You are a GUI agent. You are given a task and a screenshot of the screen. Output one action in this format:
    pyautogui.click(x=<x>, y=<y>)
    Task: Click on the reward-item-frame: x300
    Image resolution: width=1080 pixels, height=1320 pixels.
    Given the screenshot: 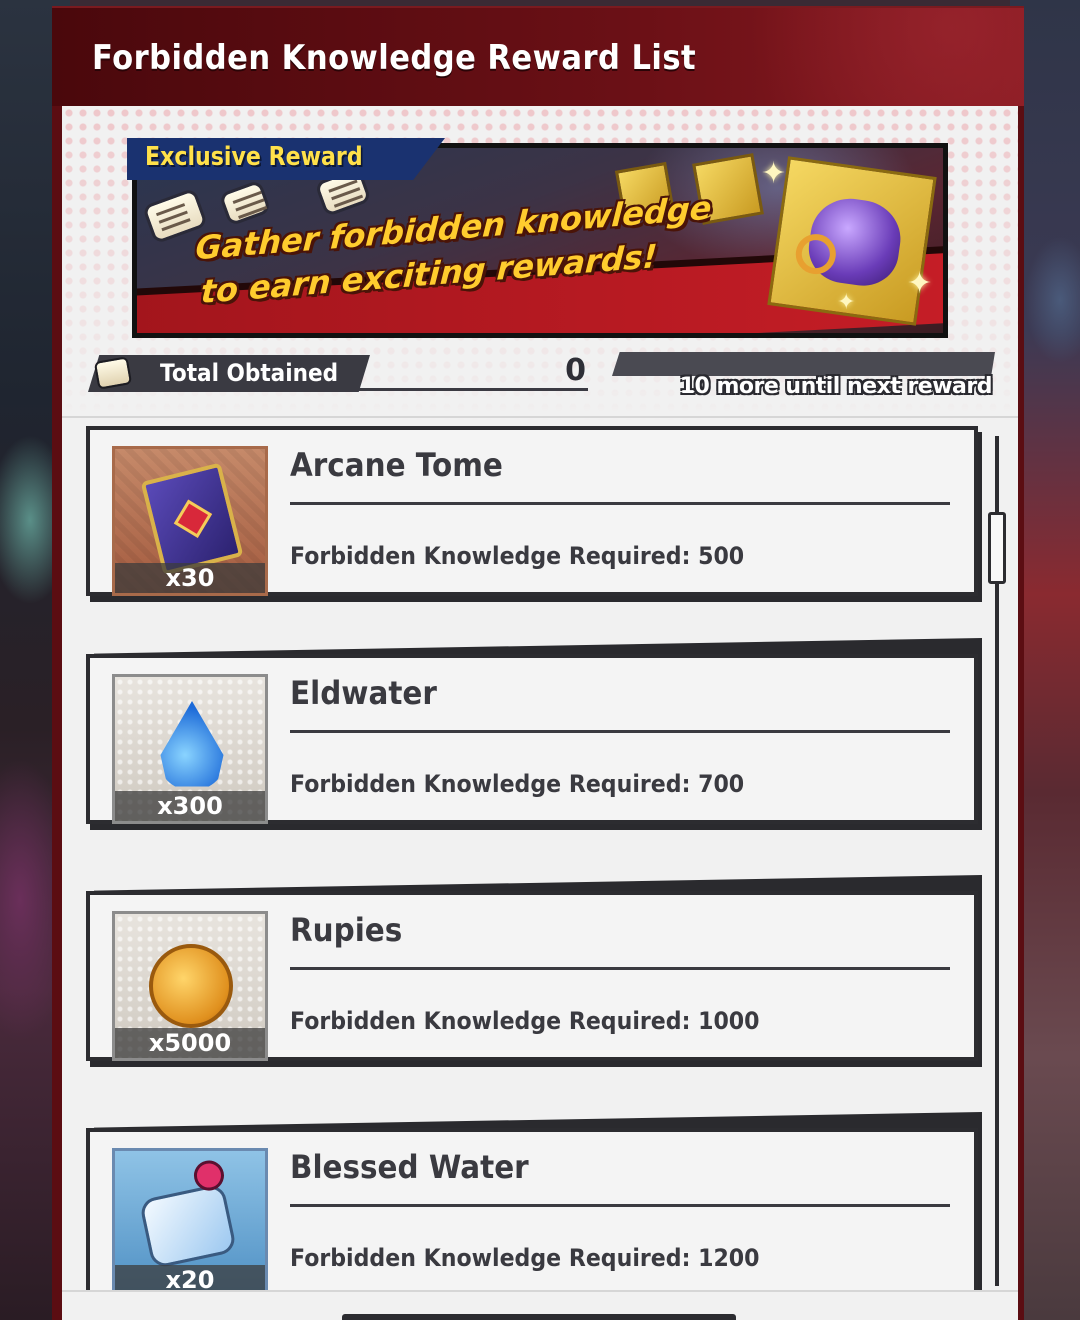 What is the action you would take?
    pyautogui.click(x=190, y=749)
    